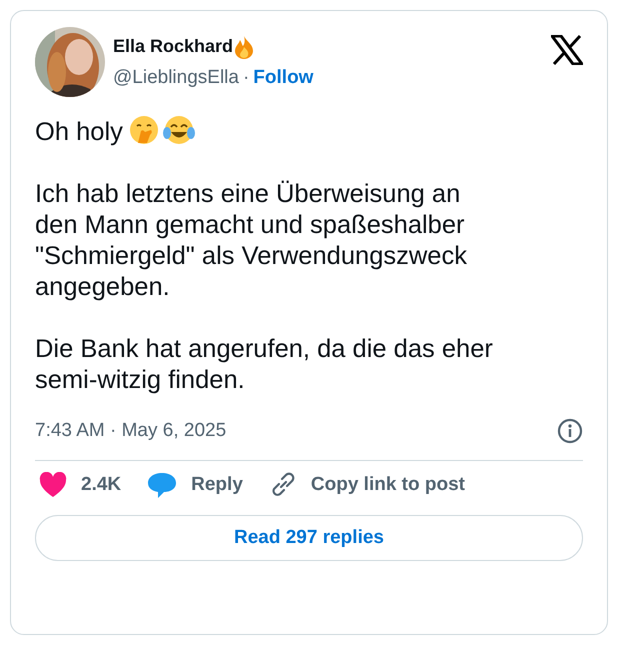  I want to click on info-icon, so click(570, 431).